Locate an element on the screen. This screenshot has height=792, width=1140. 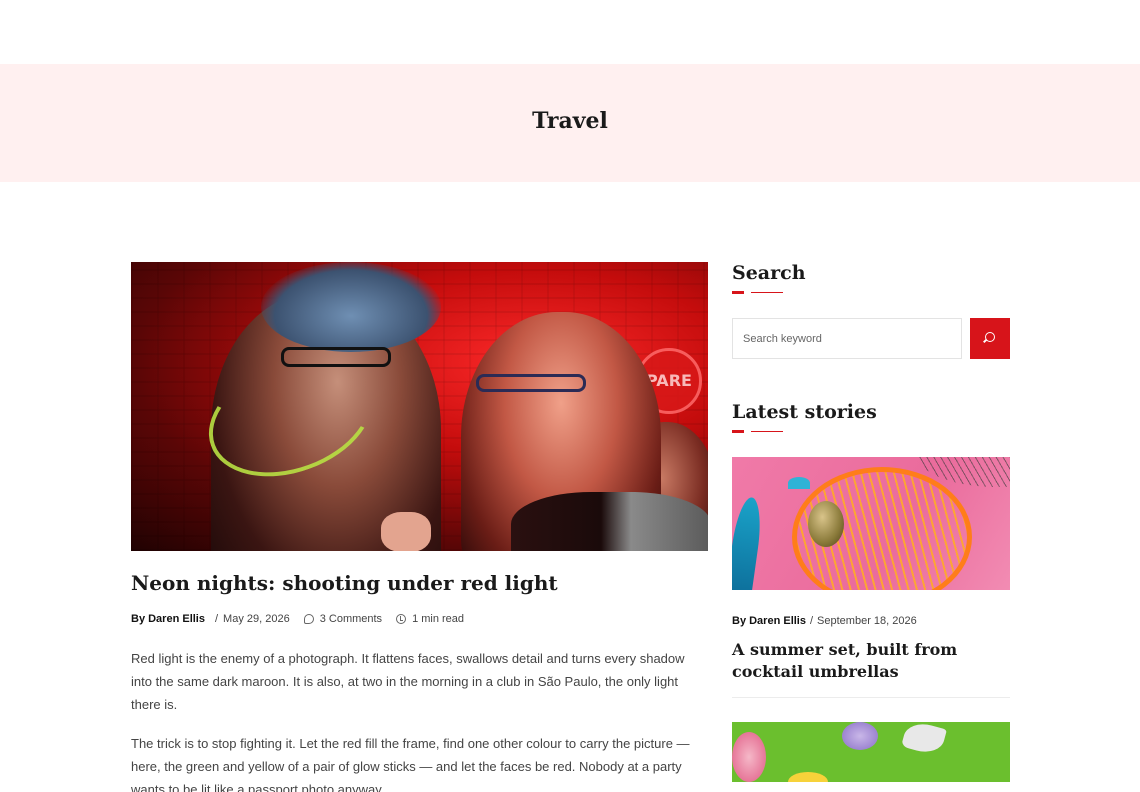
latest-stories-title: Latest stories is located at coordinates (804, 412).